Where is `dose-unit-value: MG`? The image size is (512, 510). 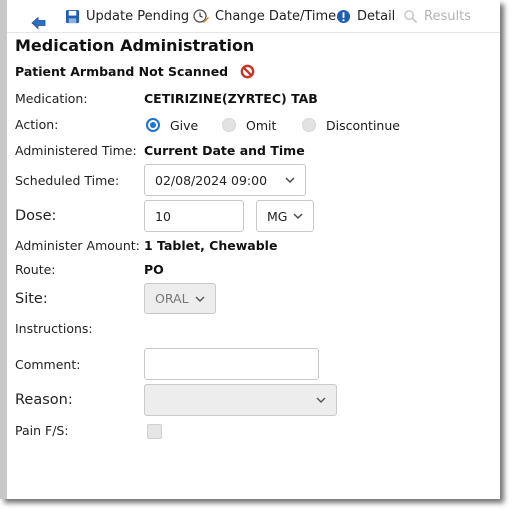 dose-unit-value: MG is located at coordinates (277, 216).